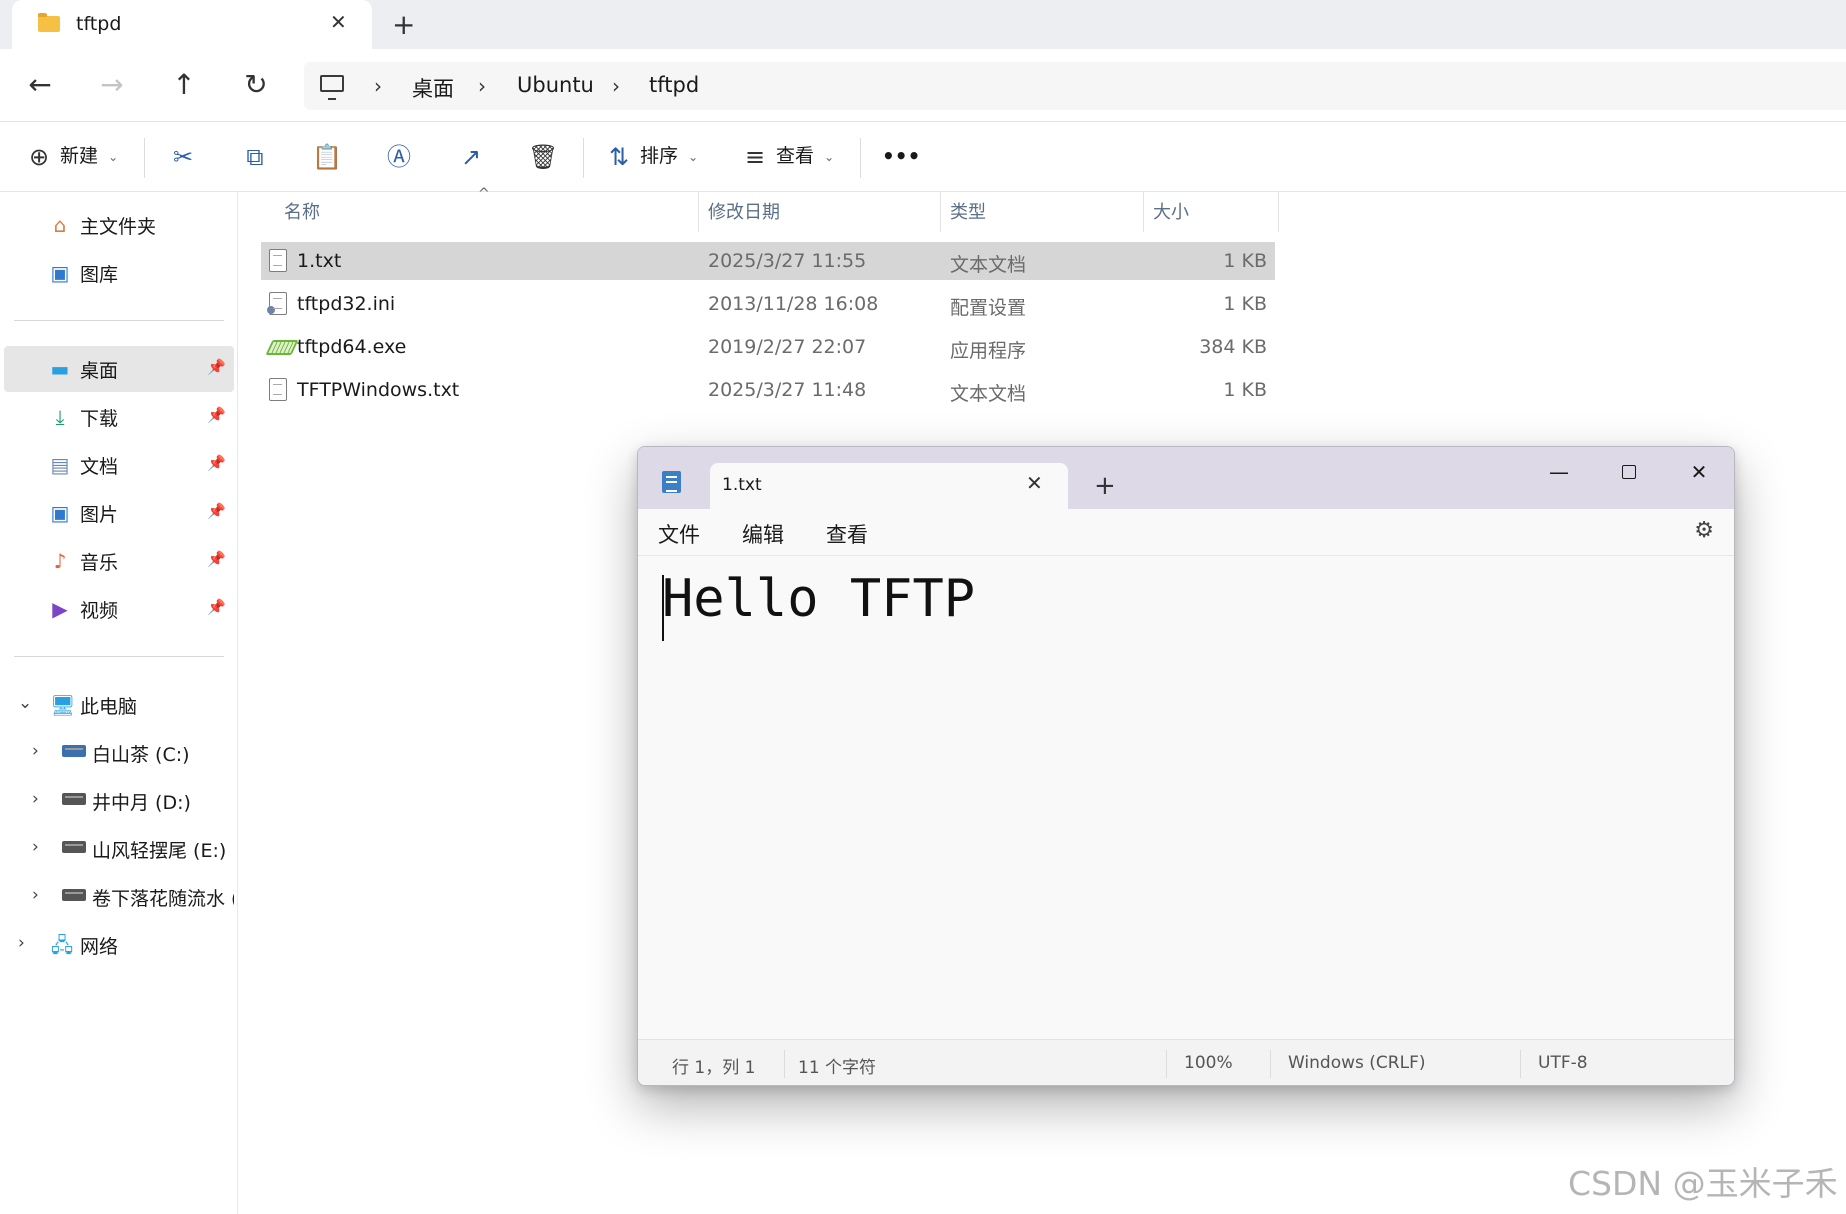 The width and height of the screenshot is (1846, 1214). Describe the element at coordinates (679, 534) in the screenshot. I see `menu-file: 文件` at that location.